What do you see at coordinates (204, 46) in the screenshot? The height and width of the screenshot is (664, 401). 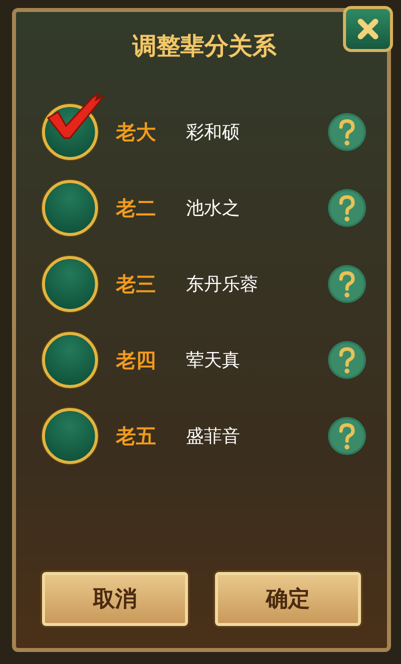 I see `dialog-title: 调整辈分关系` at bounding box center [204, 46].